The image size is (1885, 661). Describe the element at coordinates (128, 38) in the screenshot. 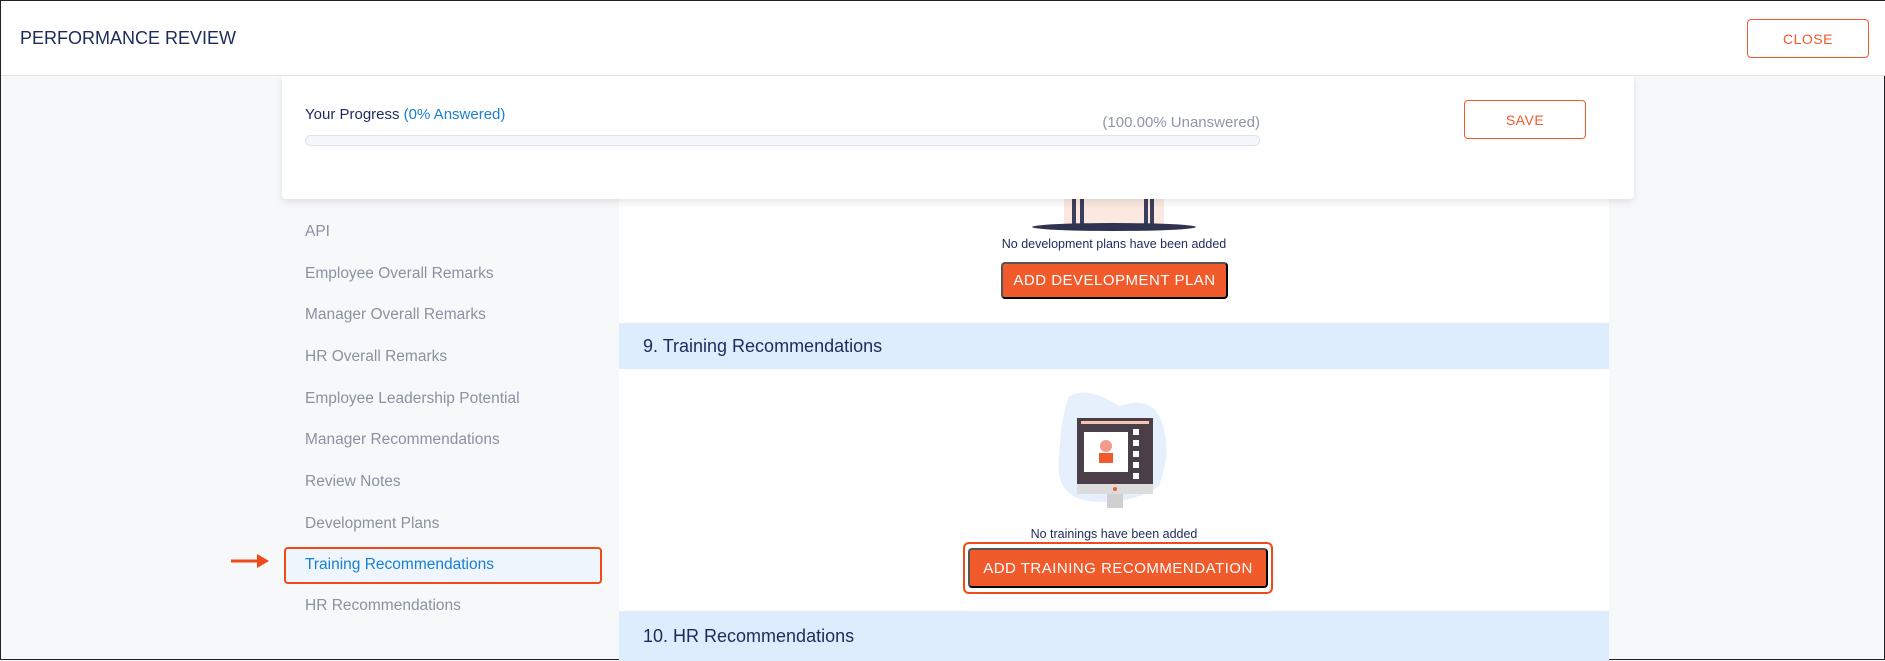

I see `page-title: PERFORMANCE REVIEW` at that location.